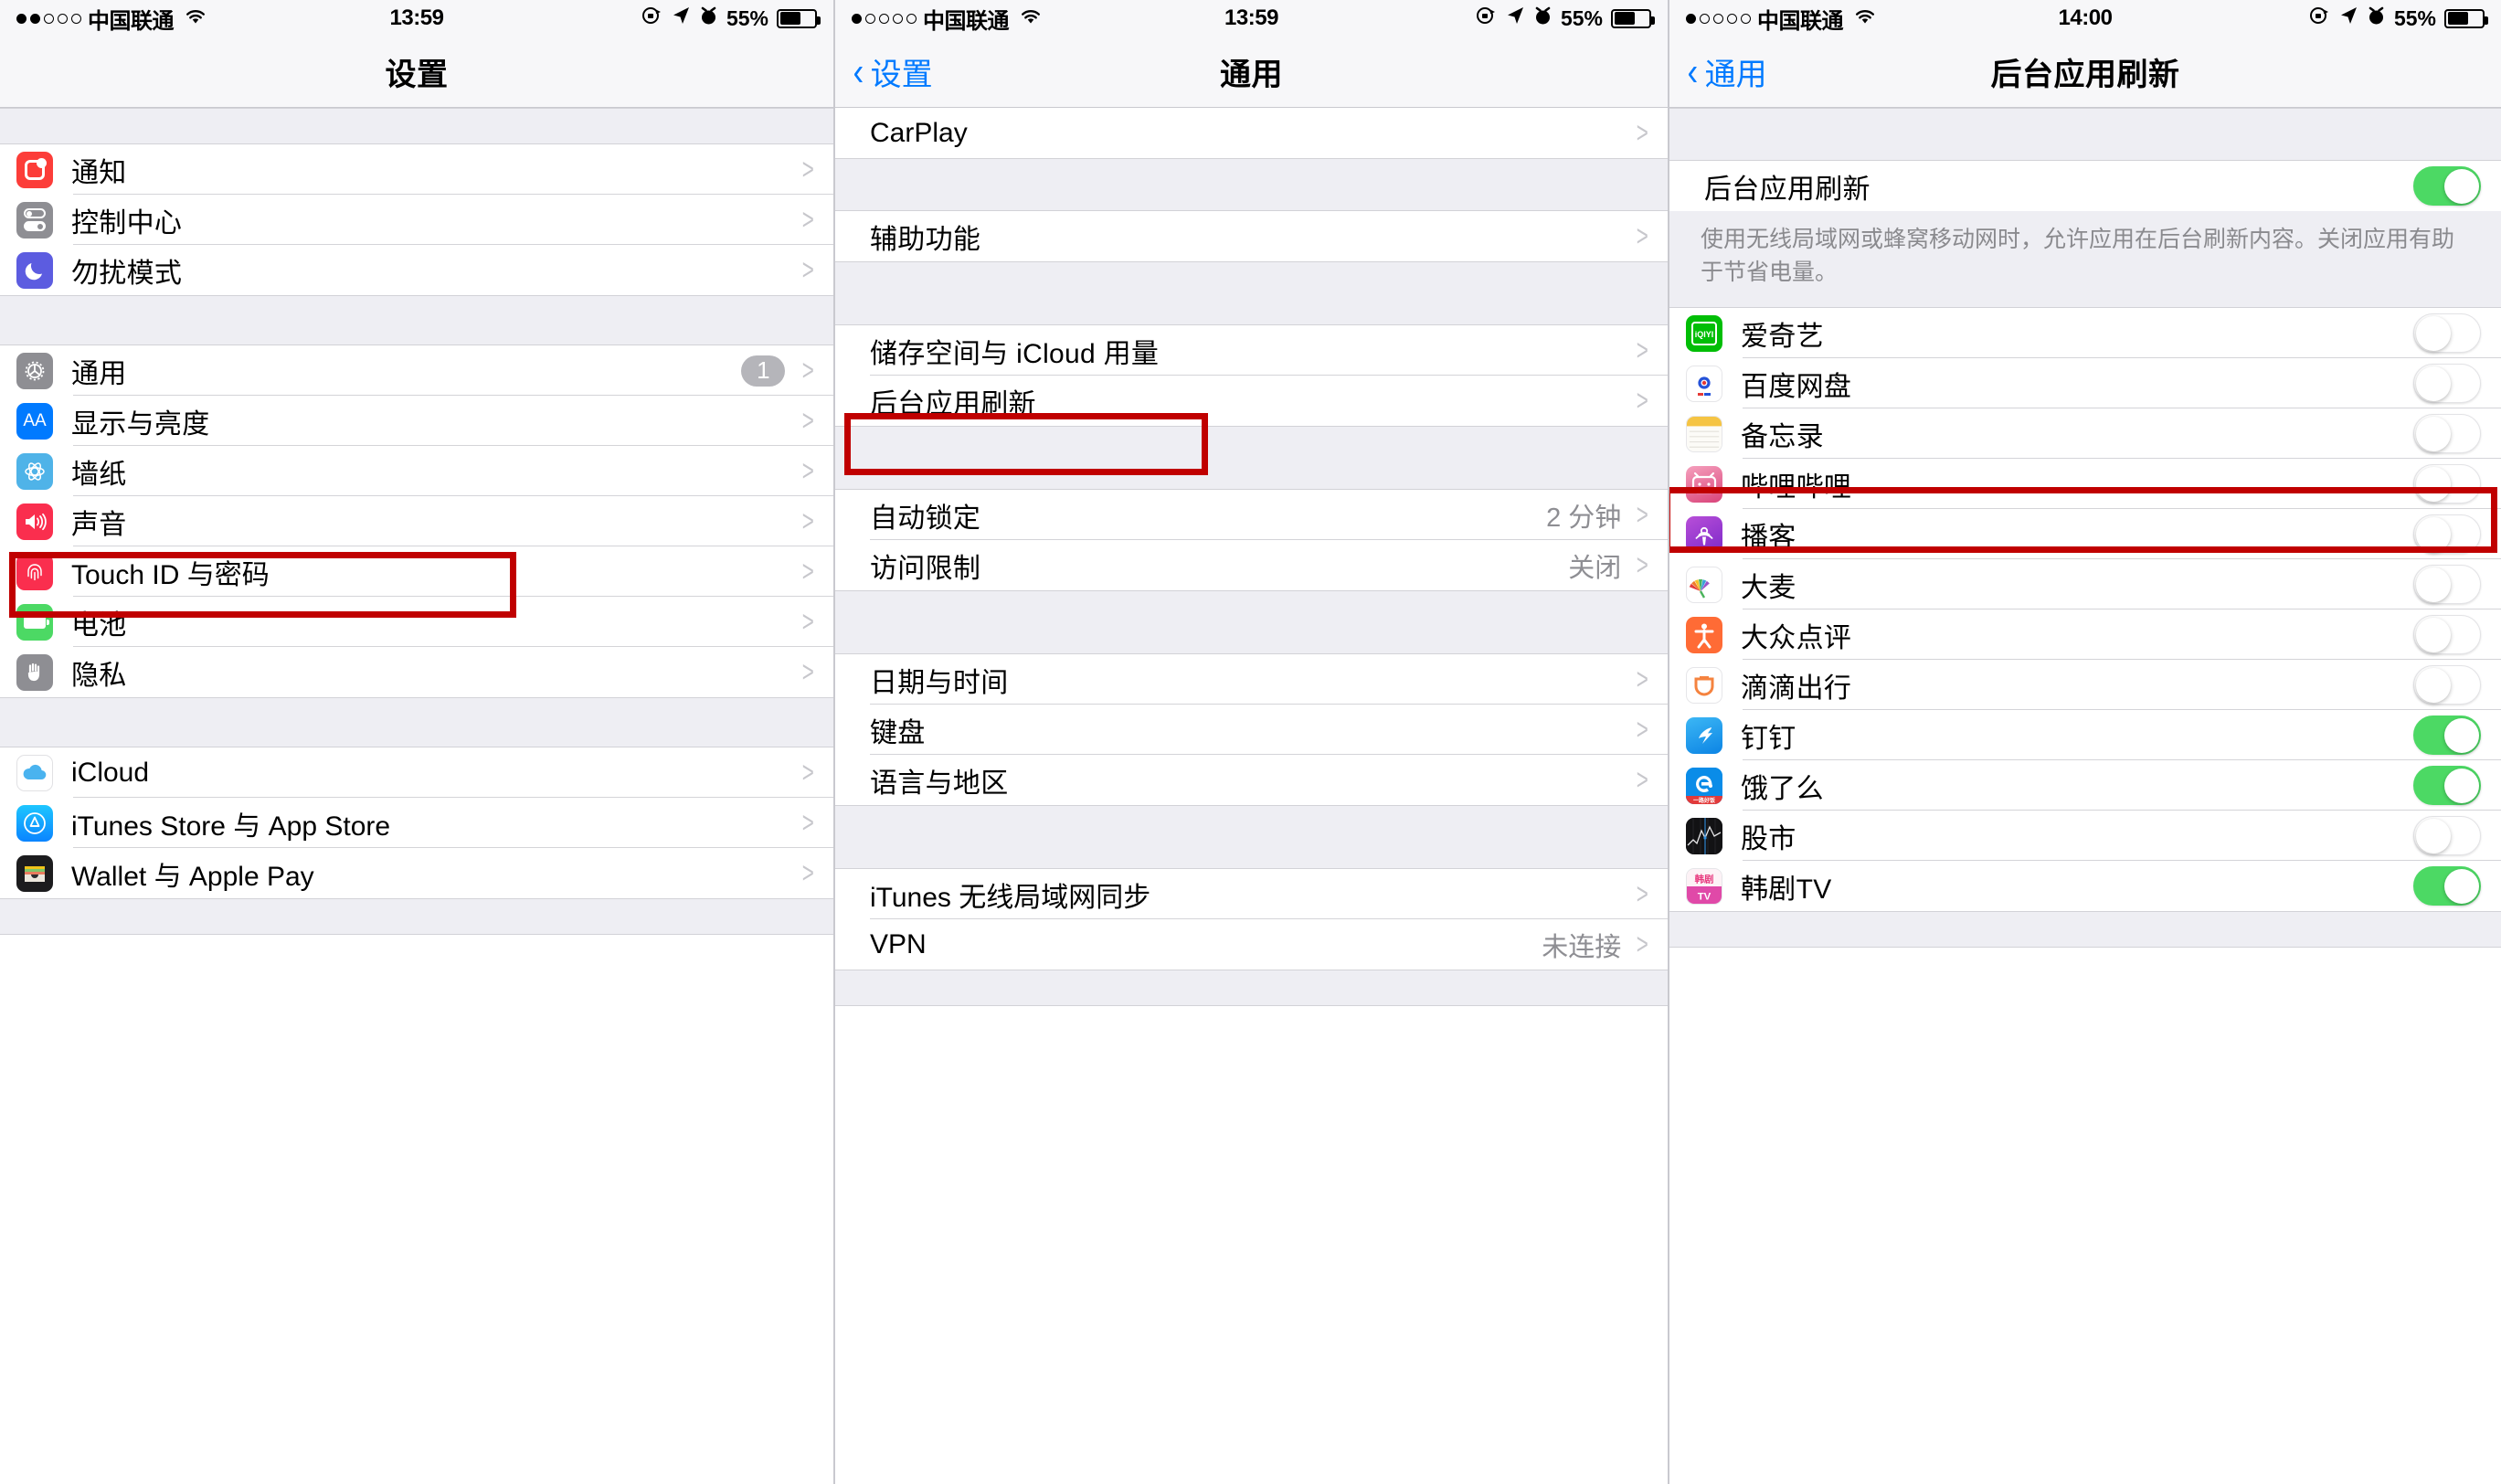 Image resolution: width=2501 pixels, height=1484 pixels. I want to click on general-row-itunes-wifi-sync: iTunes 无线局域网同步 >, so click(1251, 894).